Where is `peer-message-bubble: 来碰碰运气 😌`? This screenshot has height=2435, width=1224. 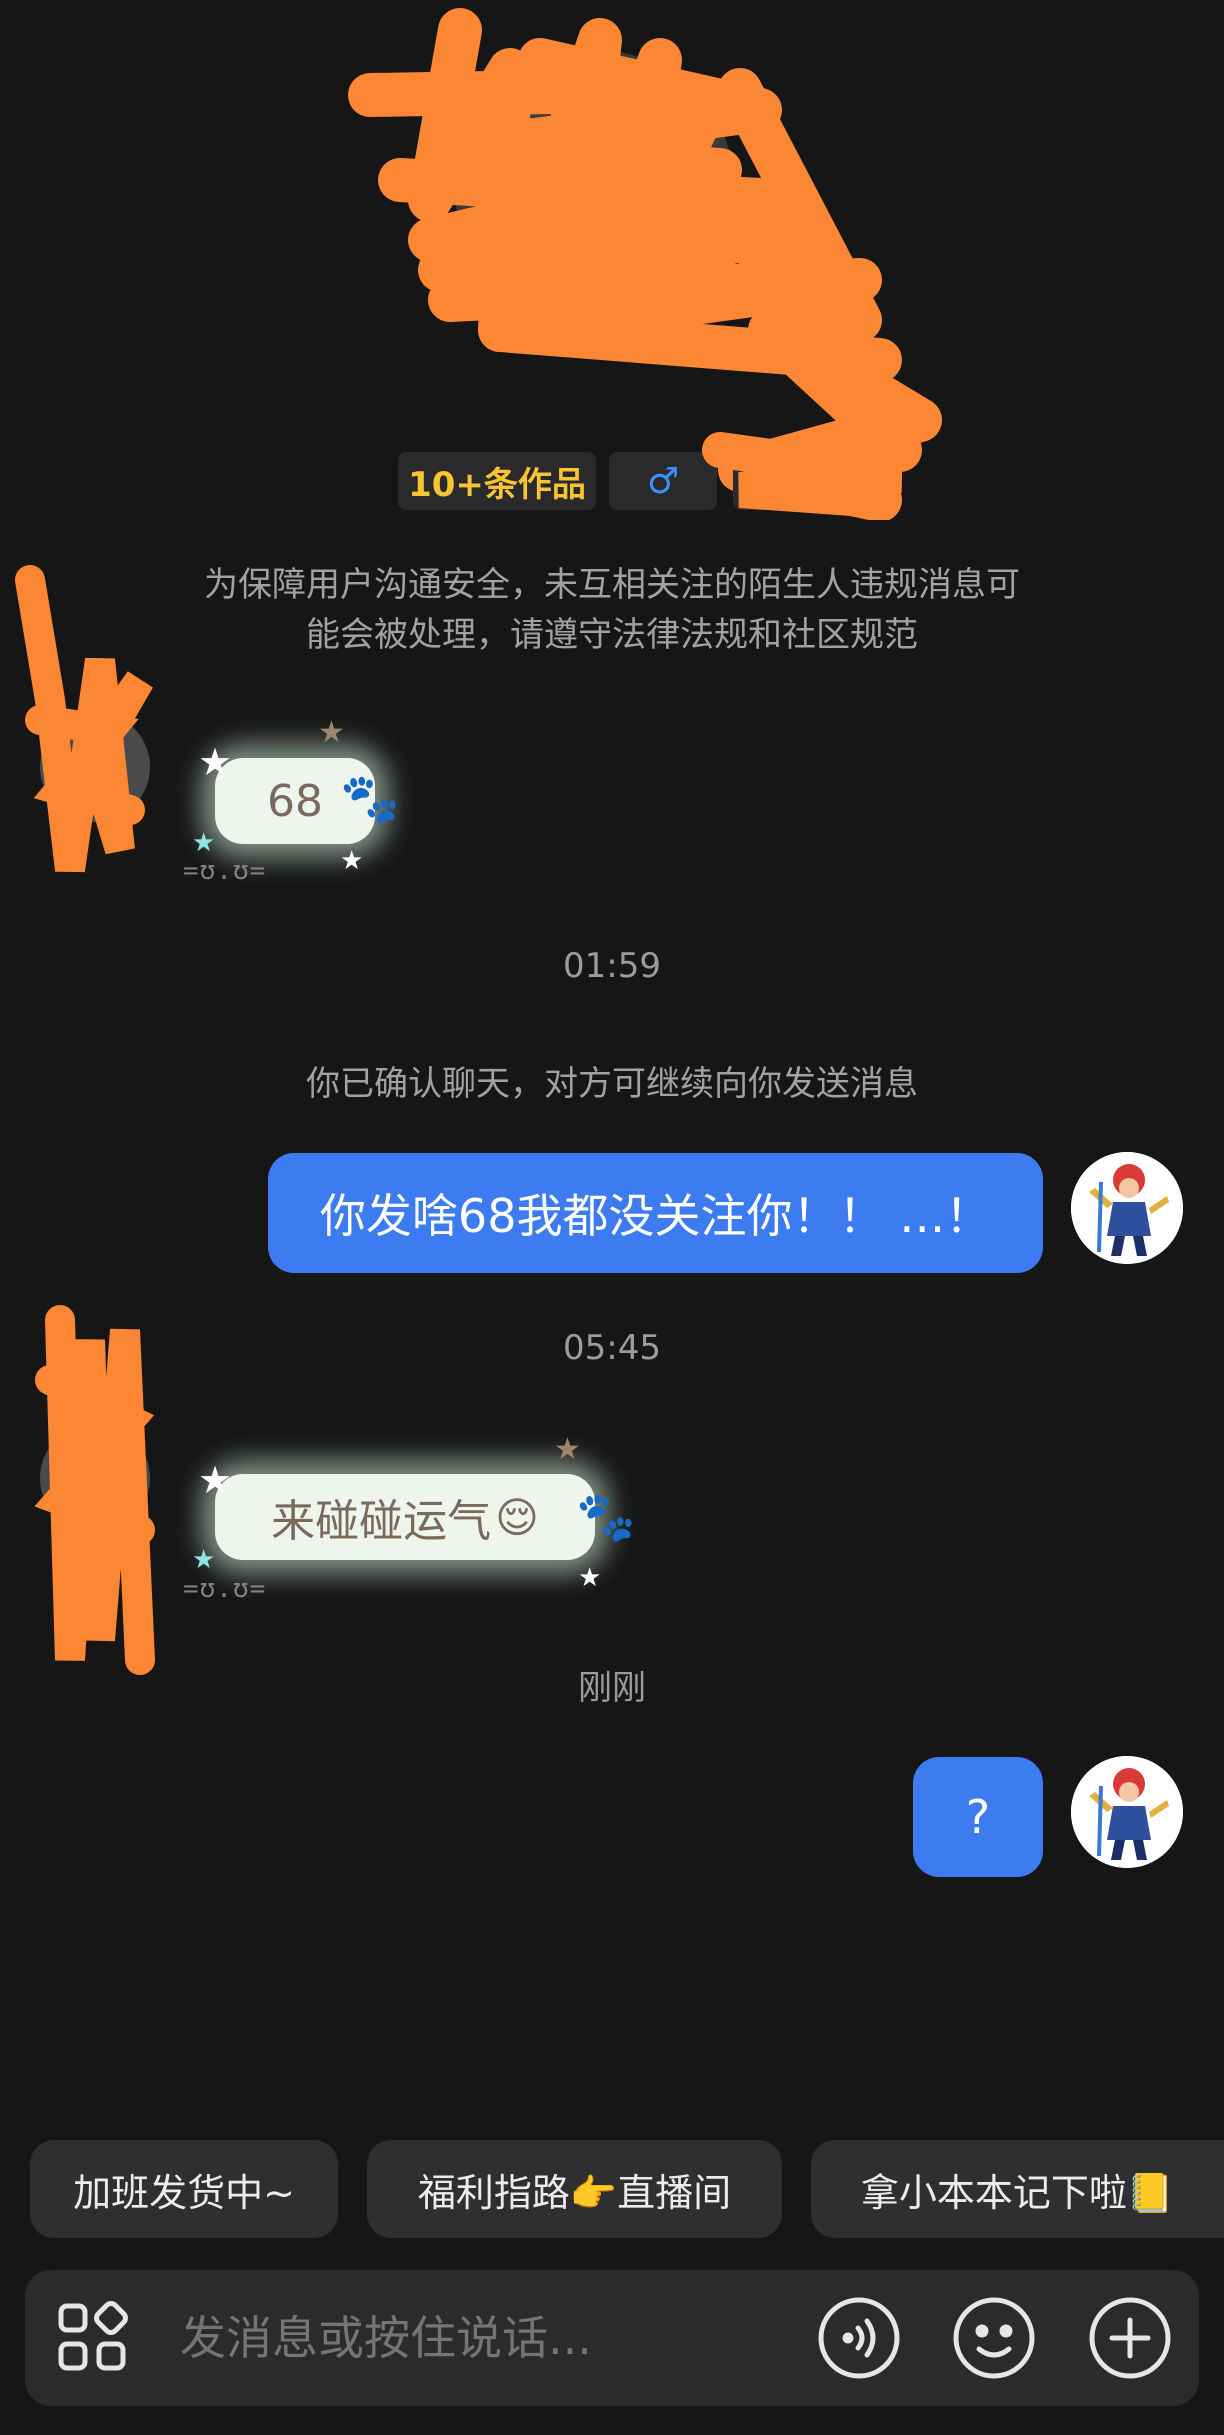
peer-message-bubble: 来碰碰运气 😌 is located at coordinates (405, 1517).